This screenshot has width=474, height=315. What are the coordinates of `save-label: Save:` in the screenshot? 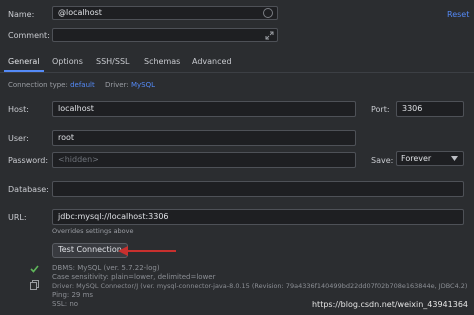 It's located at (382, 160).